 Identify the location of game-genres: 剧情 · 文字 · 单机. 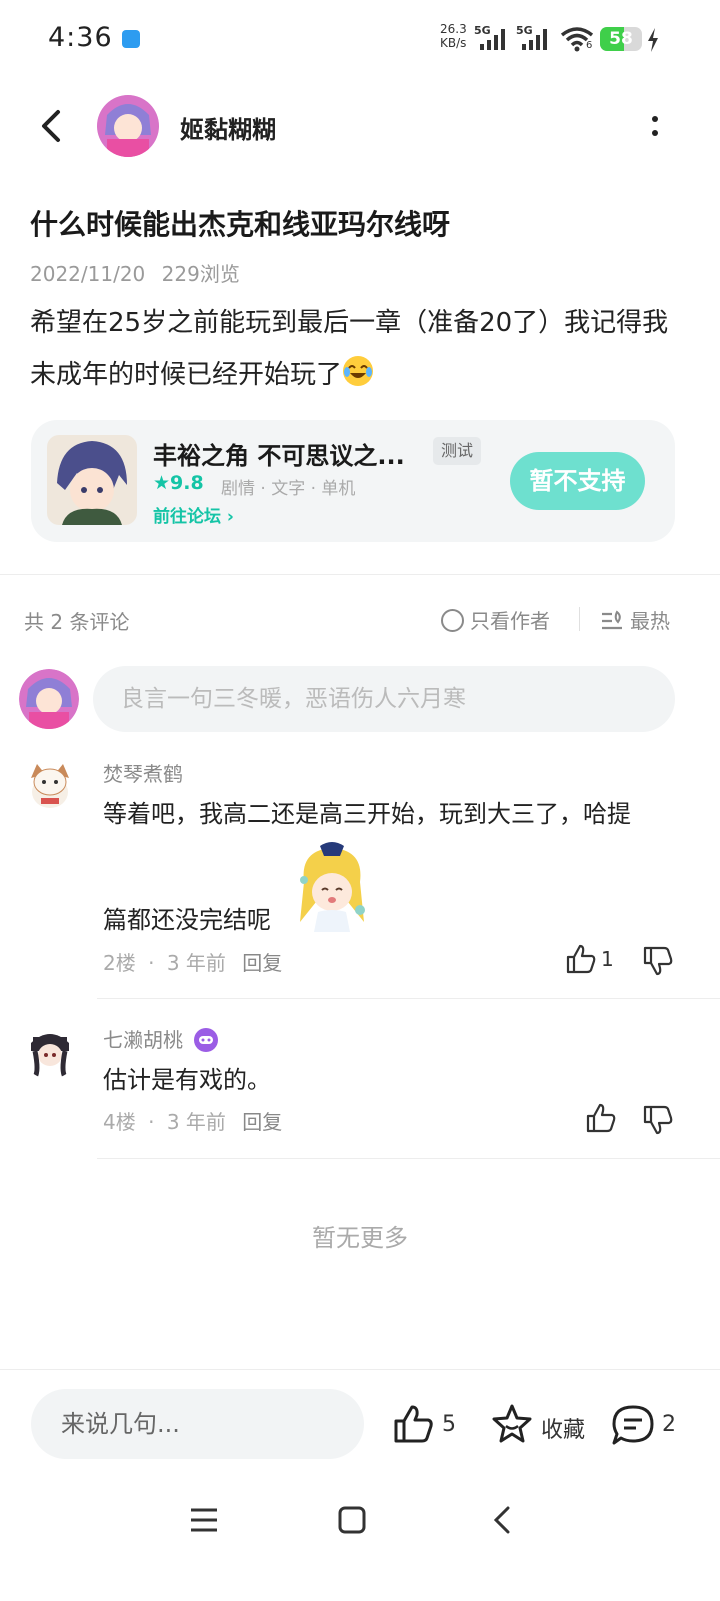
(288, 489).